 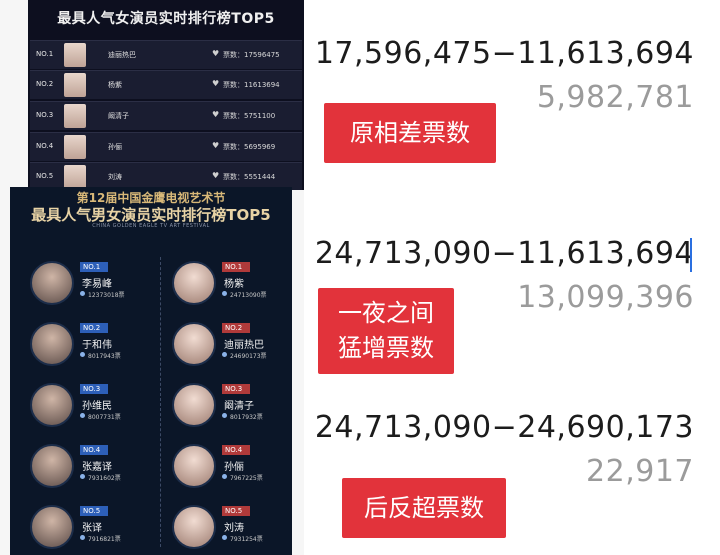 What do you see at coordinates (100, 477) in the screenshot?
I see `vote-count: 7931602票` at bounding box center [100, 477].